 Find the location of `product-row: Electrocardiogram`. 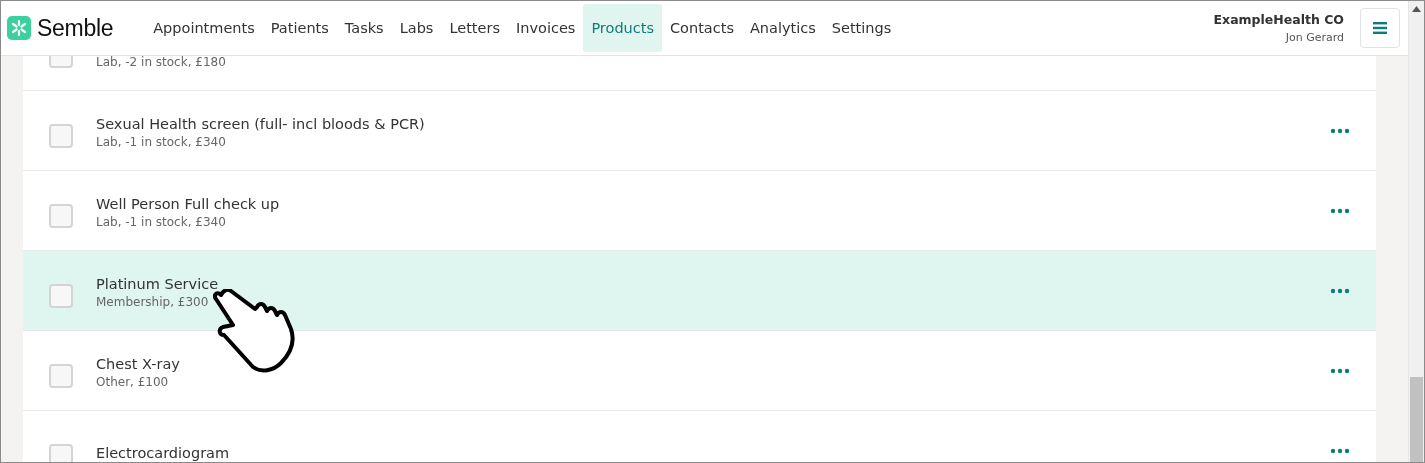

product-row: Electrocardiogram is located at coordinates (699, 436).